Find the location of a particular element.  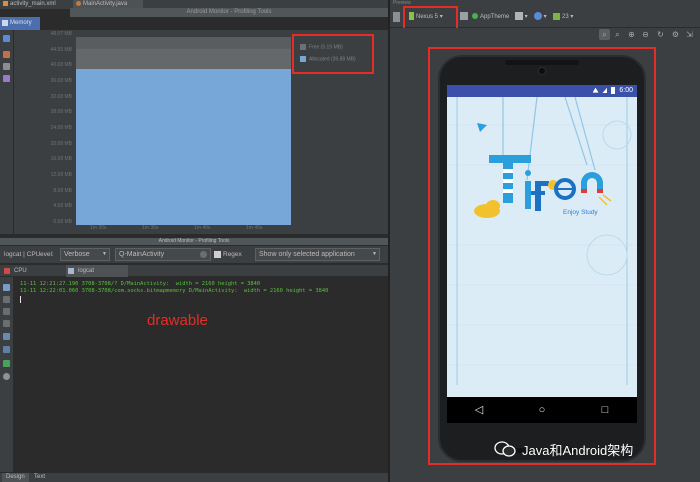

allocated-area is located at coordinates (183, 147).